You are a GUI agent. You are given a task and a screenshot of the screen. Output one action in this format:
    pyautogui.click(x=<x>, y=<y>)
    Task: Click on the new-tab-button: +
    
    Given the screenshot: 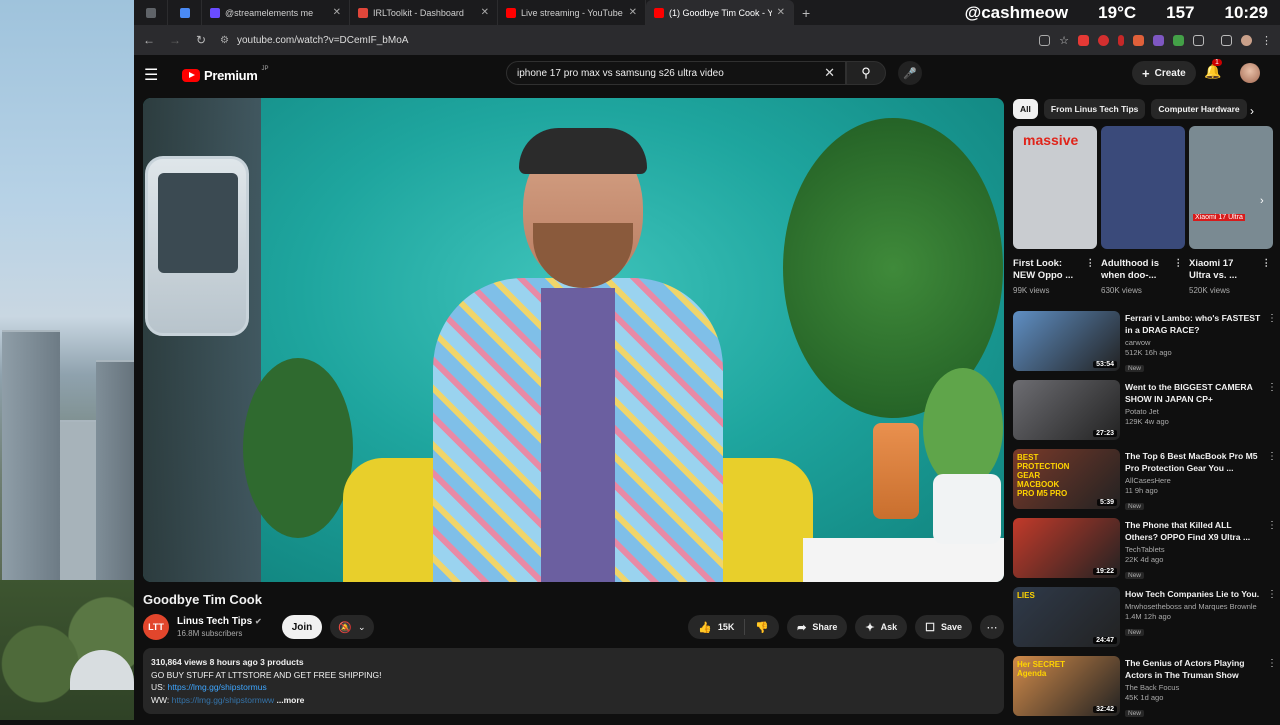 What is the action you would take?
    pyautogui.click(x=806, y=12)
    